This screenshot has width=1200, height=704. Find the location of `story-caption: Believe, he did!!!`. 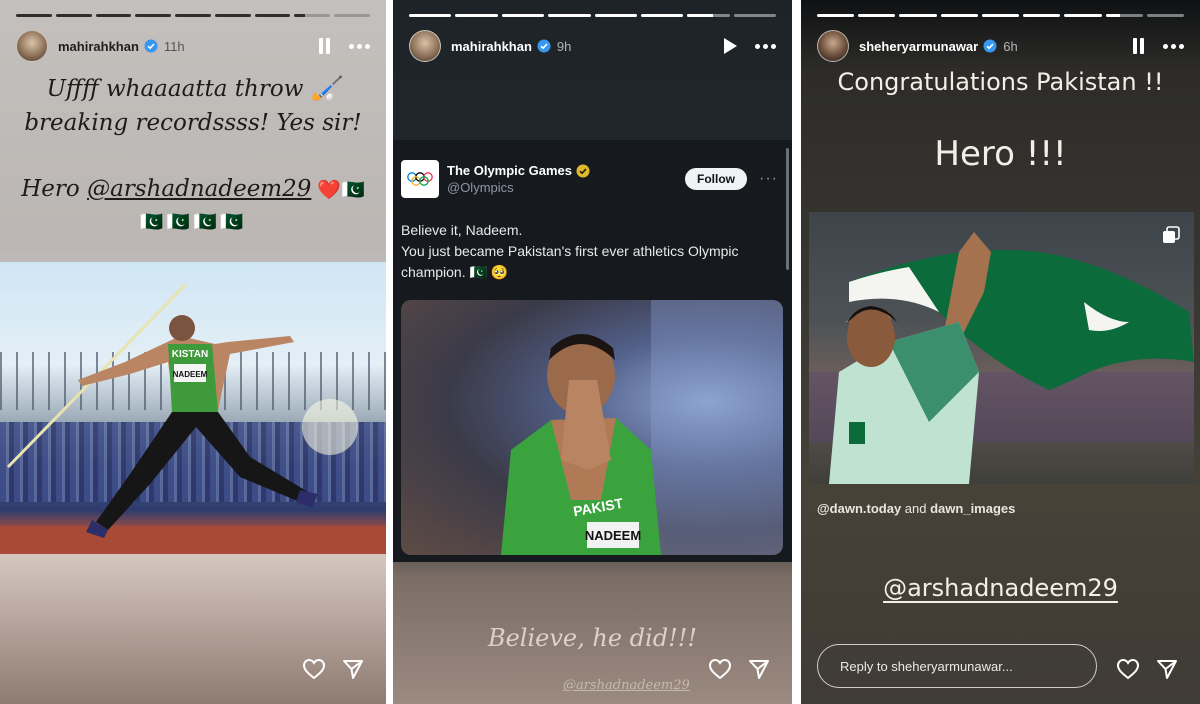

story-caption: Believe, he did!!! is located at coordinates (592, 638).